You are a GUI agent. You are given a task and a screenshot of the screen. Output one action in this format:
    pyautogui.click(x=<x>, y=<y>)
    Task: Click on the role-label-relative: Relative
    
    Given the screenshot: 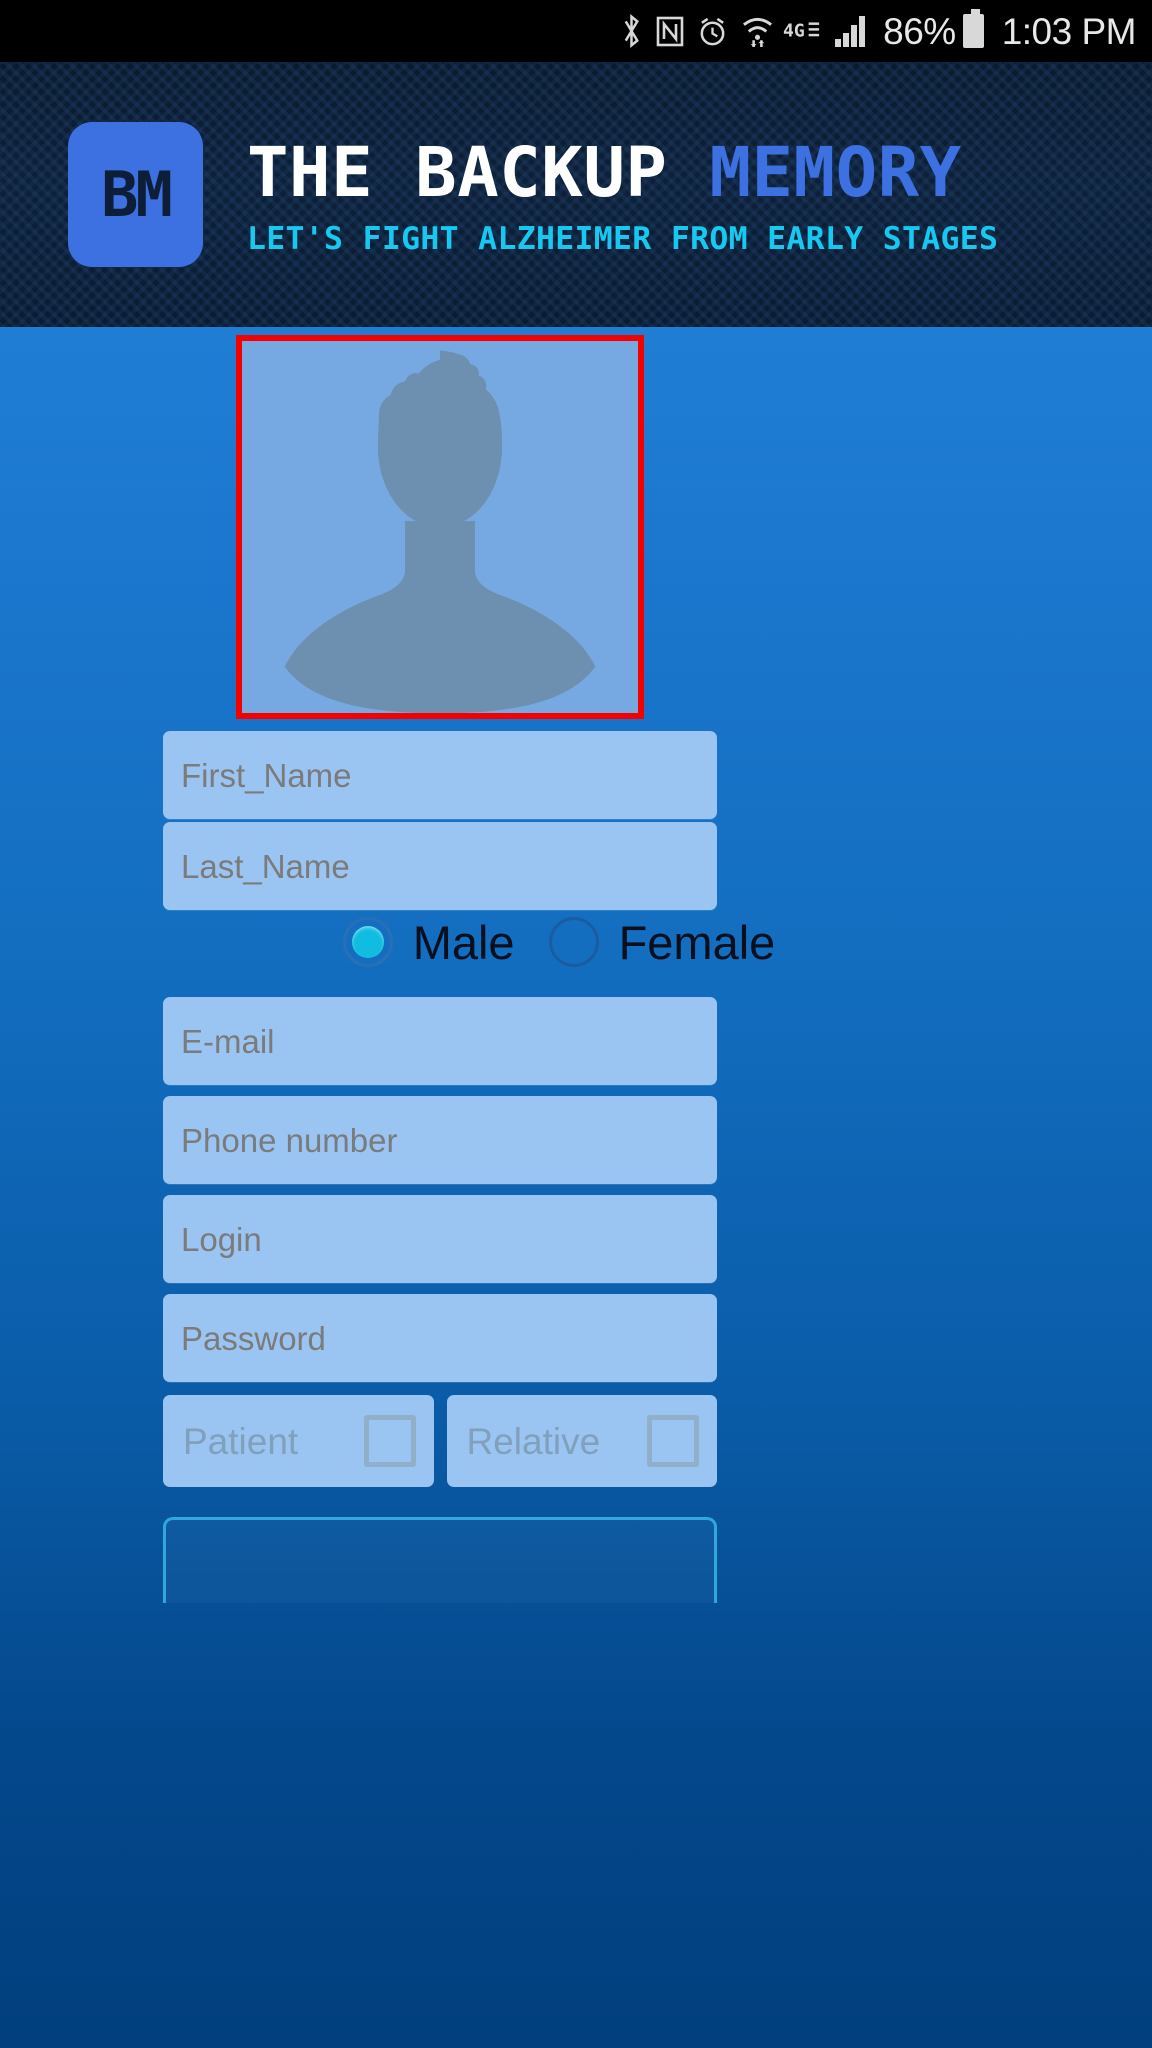 What is the action you would take?
    pyautogui.click(x=533, y=1441)
    